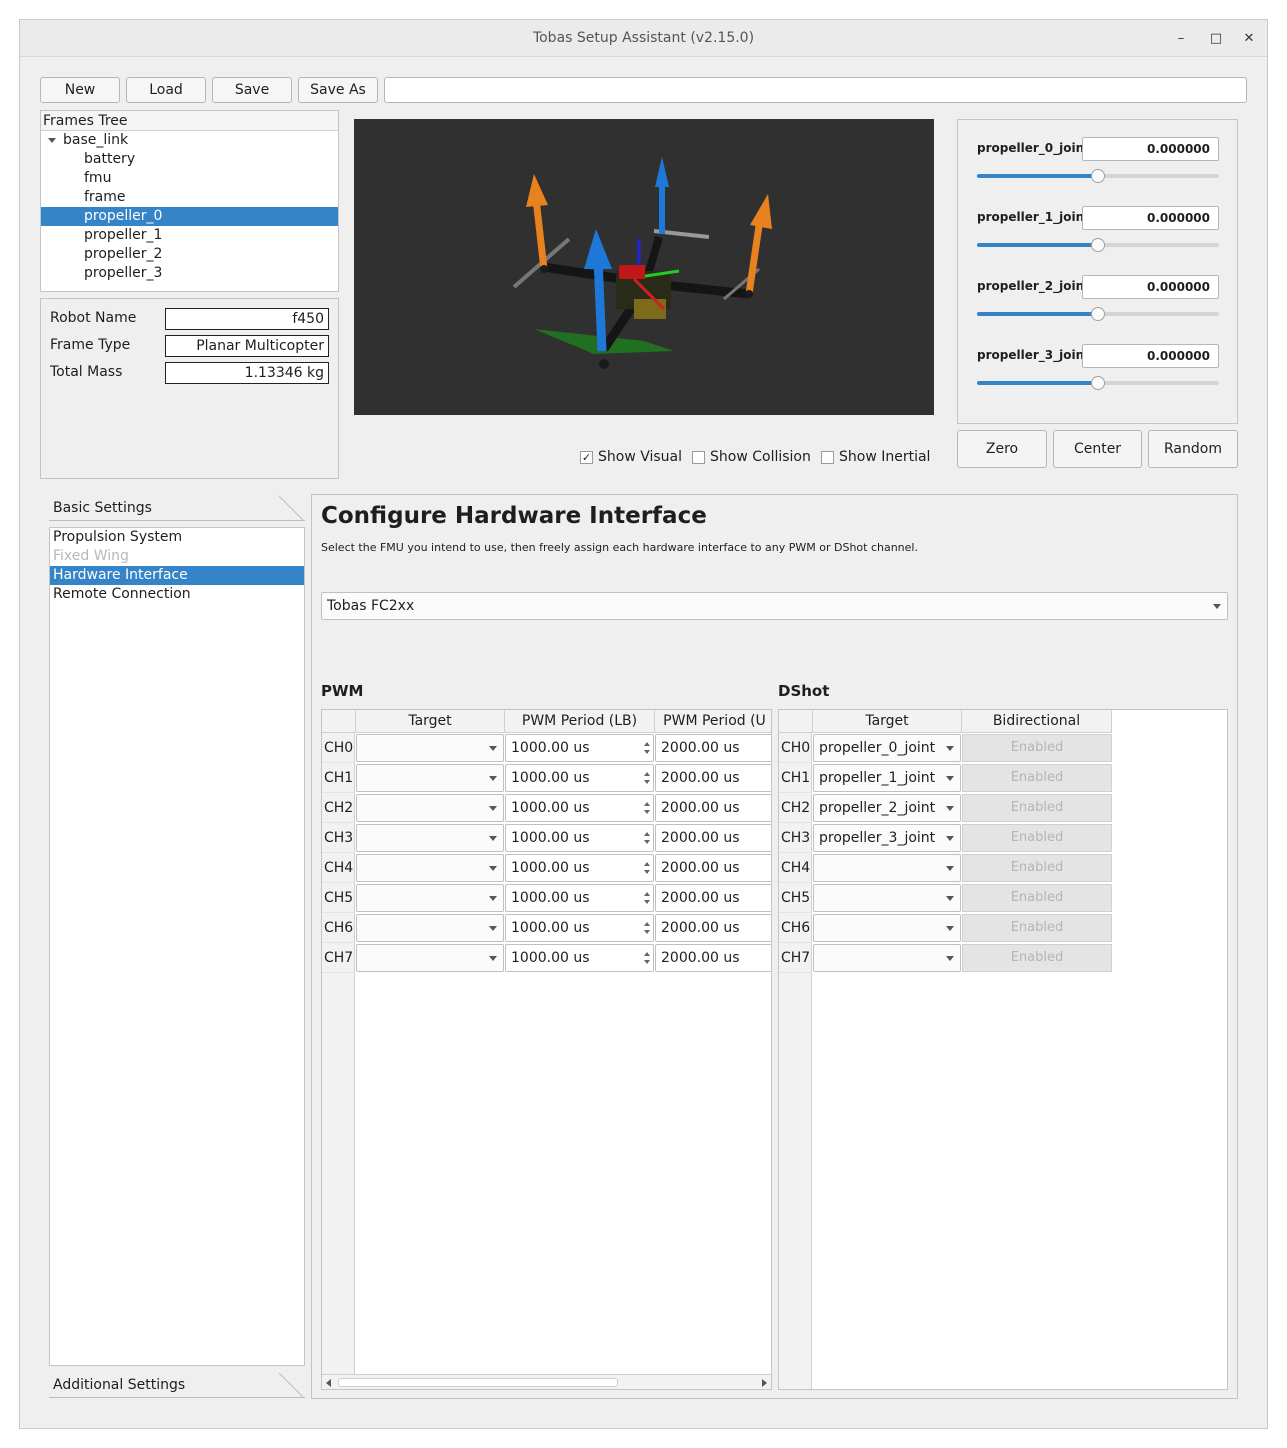  What do you see at coordinates (827, 457) in the screenshot?
I see `show-inertial-checkbox` at bounding box center [827, 457].